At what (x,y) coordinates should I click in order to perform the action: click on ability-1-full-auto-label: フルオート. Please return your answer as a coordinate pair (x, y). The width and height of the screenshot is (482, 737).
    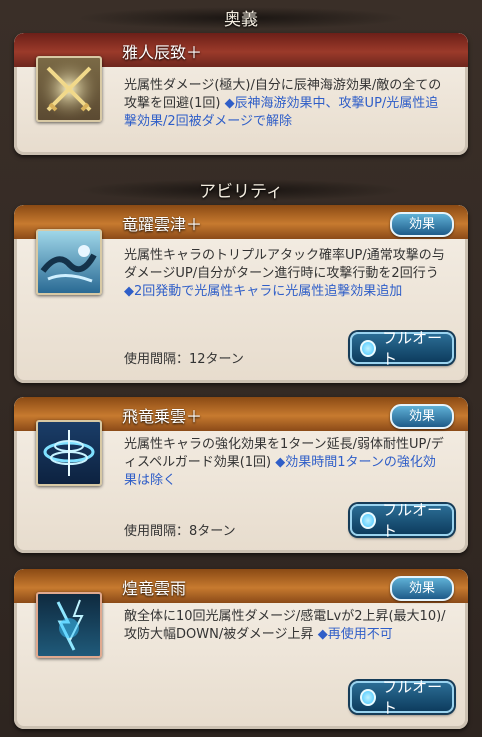
    Looking at the image, I should click on (412, 348).